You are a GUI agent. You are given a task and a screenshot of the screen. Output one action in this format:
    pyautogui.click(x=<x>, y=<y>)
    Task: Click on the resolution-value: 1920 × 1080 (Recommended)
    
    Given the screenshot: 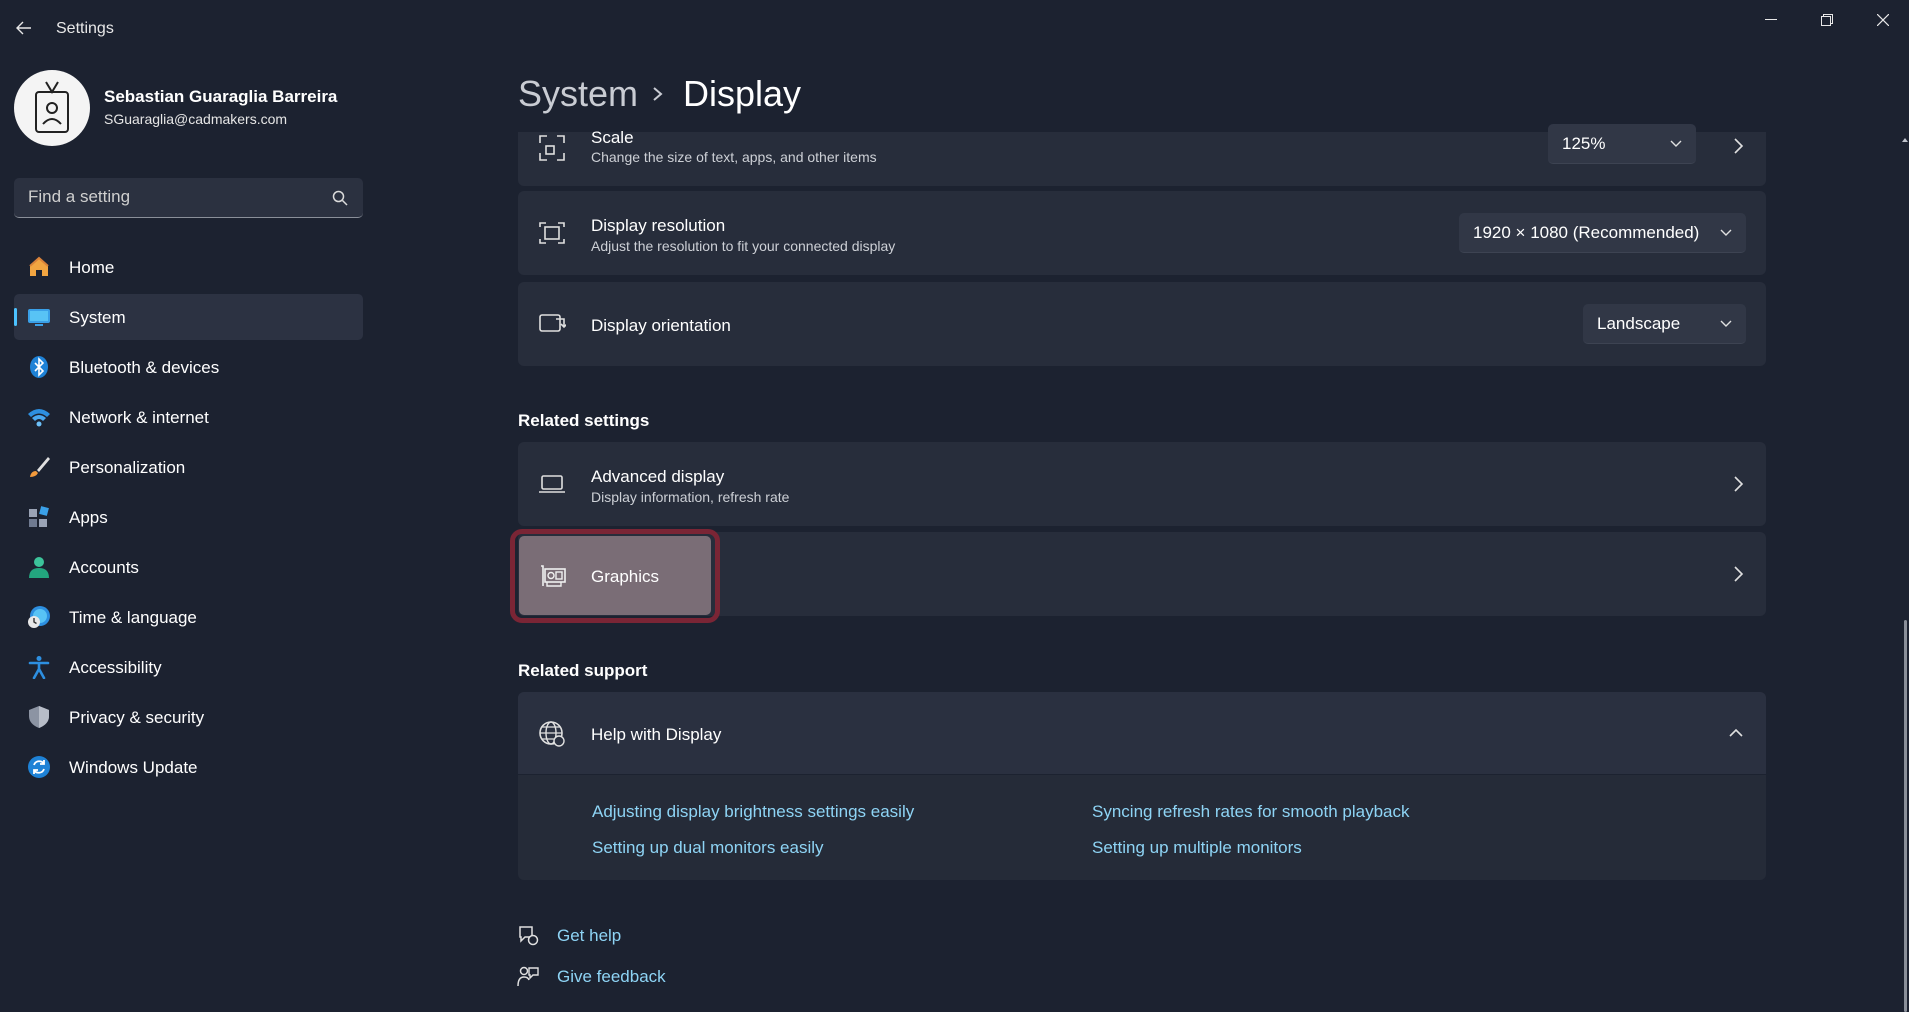 What is the action you would take?
    pyautogui.click(x=1586, y=232)
    